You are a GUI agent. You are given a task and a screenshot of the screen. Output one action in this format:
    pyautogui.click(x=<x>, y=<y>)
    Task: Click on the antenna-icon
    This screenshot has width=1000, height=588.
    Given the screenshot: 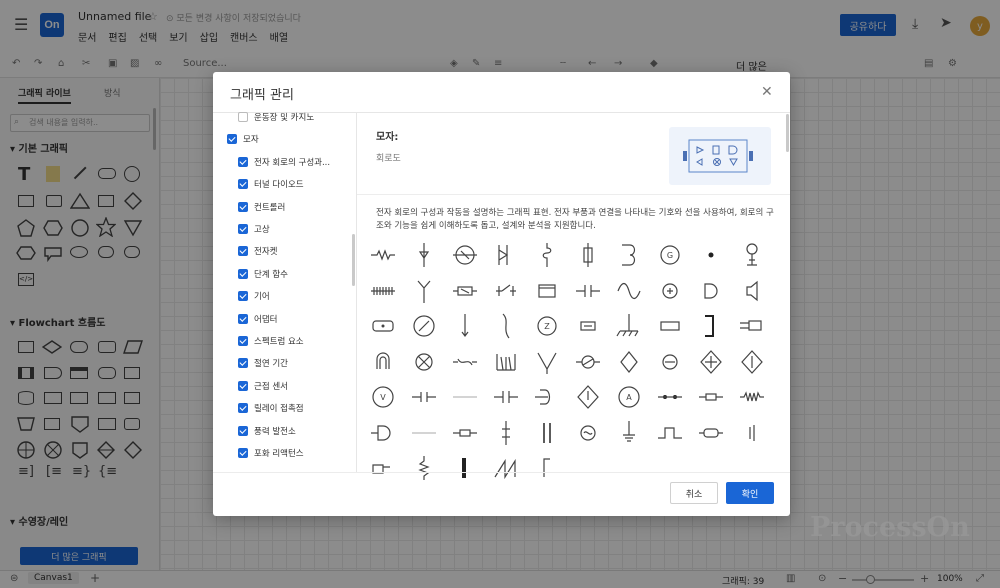 What is the action you would take?
    pyautogui.click(x=752, y=255)
    